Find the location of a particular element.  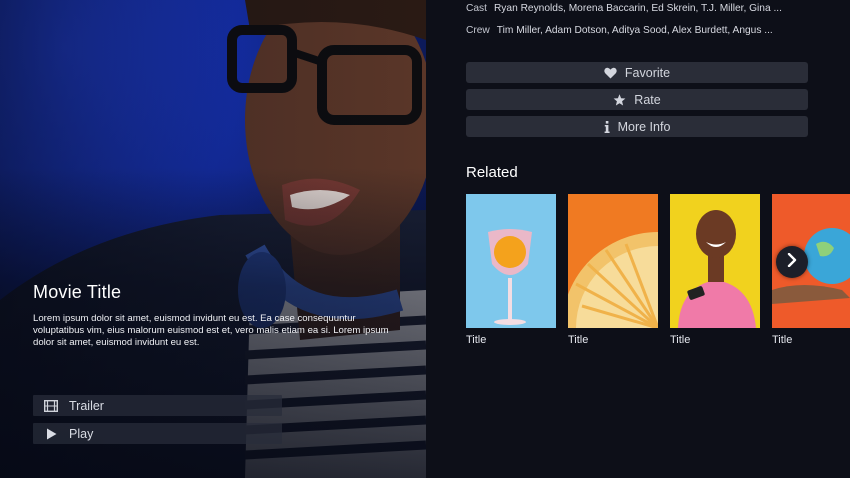

play-label: Play is located at coordinates (81, 433).